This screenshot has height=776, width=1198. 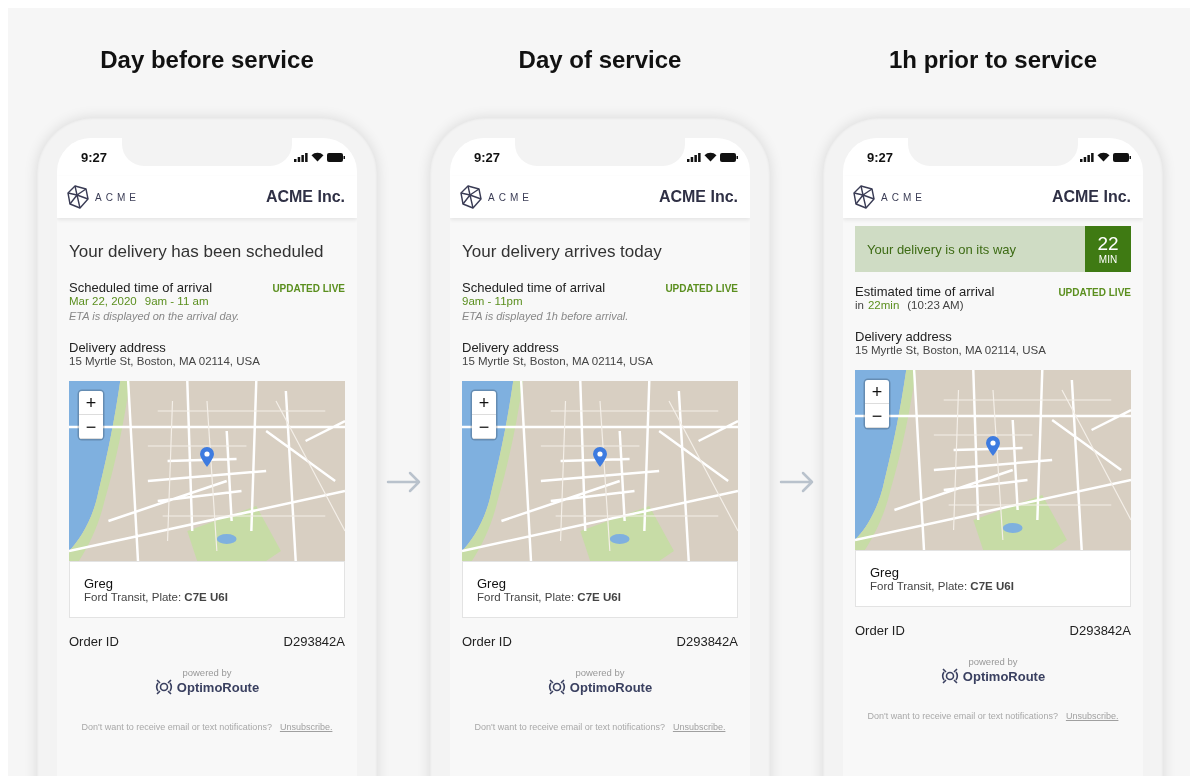 I want to click on arrival-time-text: 9am - 11 am, so click(x=176, y=301).